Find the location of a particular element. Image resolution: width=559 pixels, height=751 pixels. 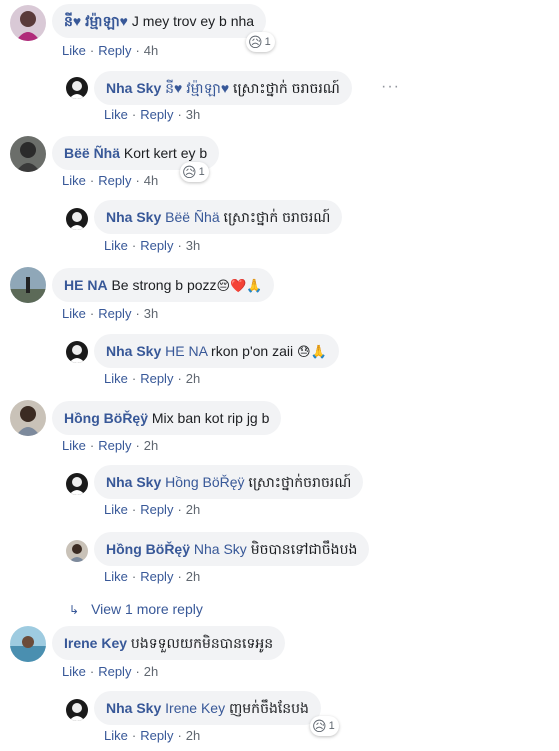

mention-link: Nha Sky is located at coordinates (220, 549).